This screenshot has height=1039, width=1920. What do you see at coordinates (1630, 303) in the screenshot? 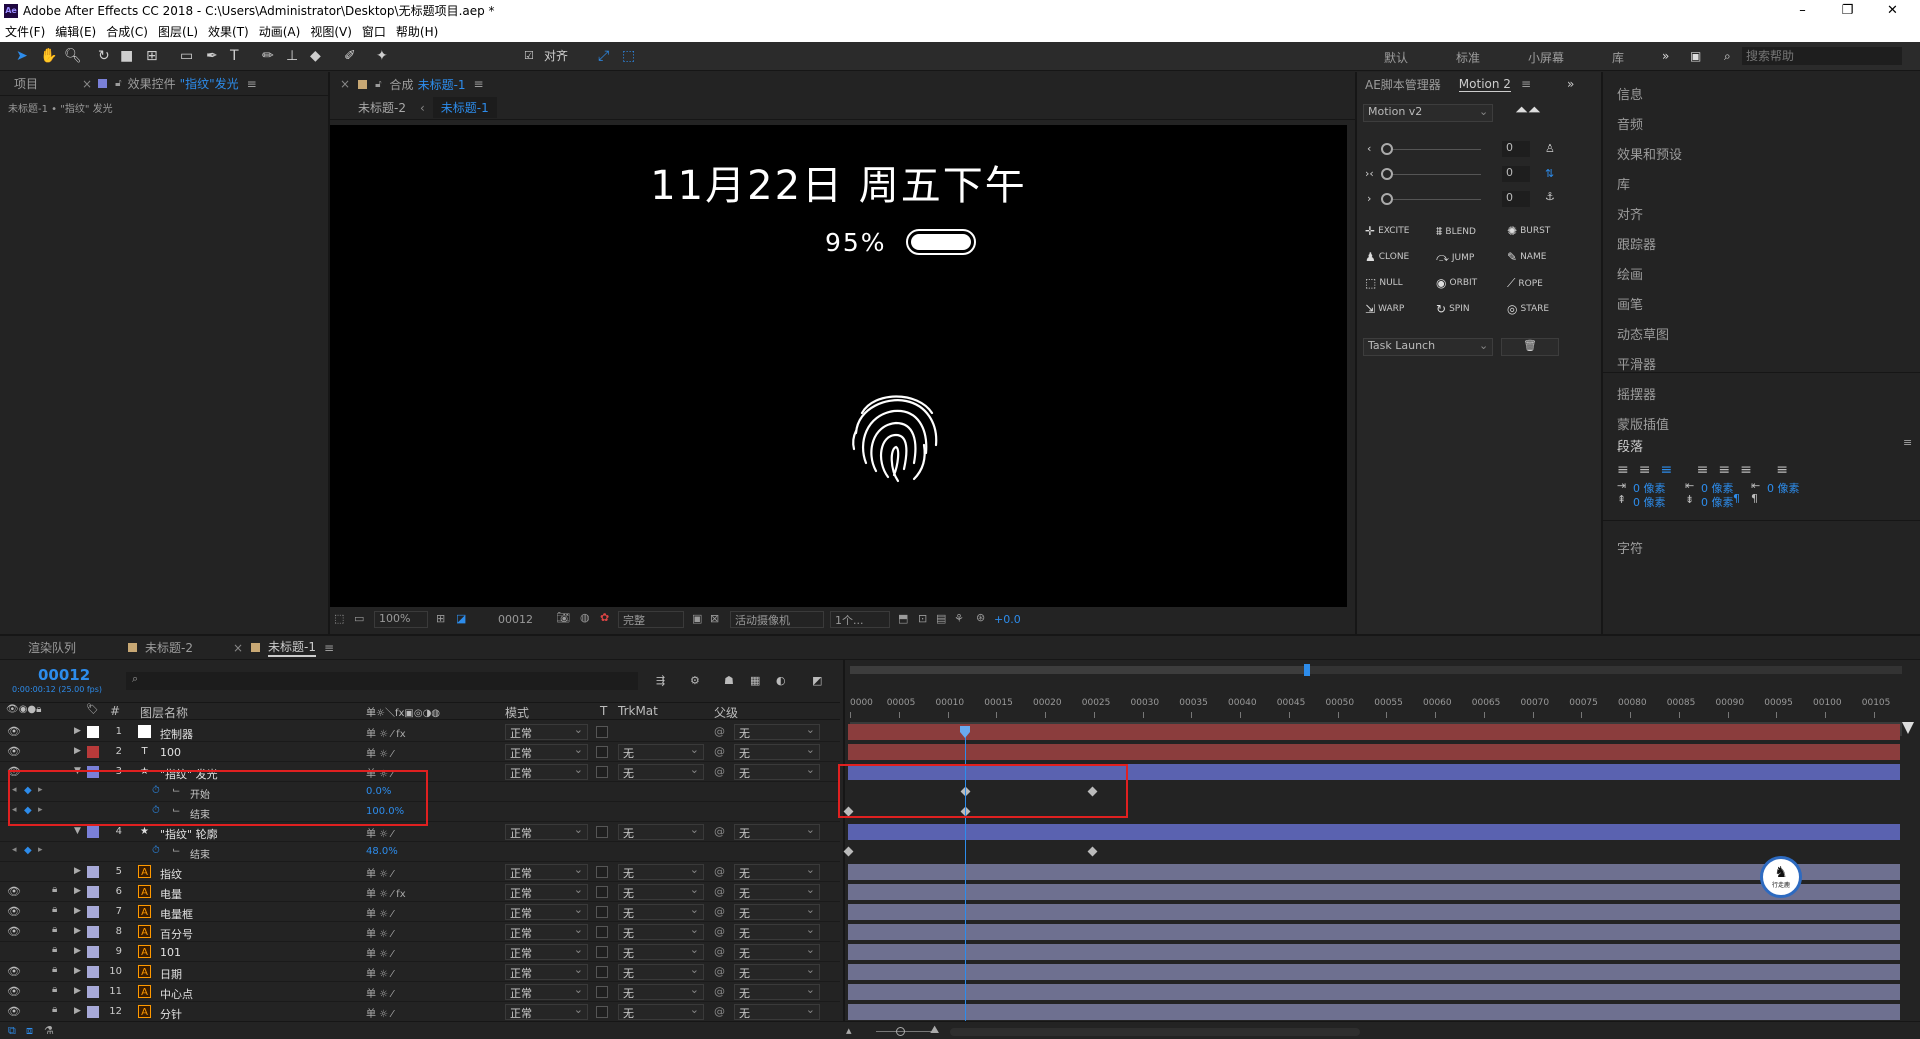
I see `panel-item: 画笔` at bounding box center [1630, 303].